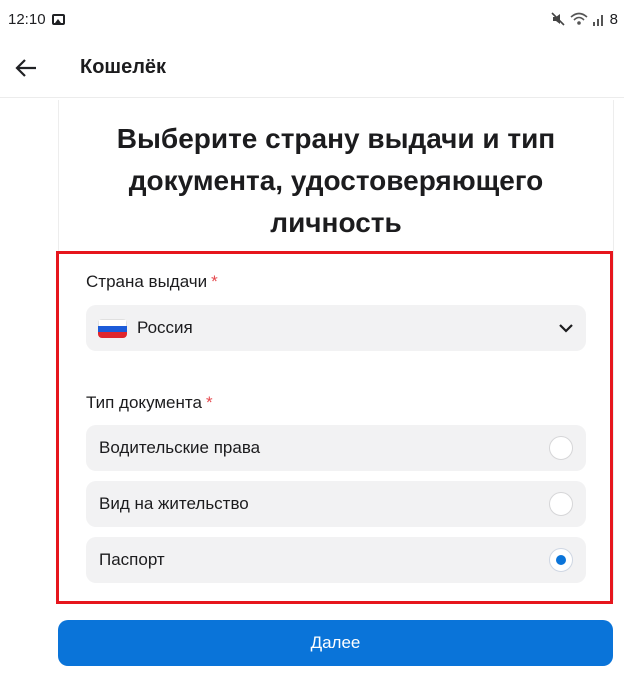  Describe the element at coordinates (336, 328) in the screenshot. I see `country-select: Россия` at that location.